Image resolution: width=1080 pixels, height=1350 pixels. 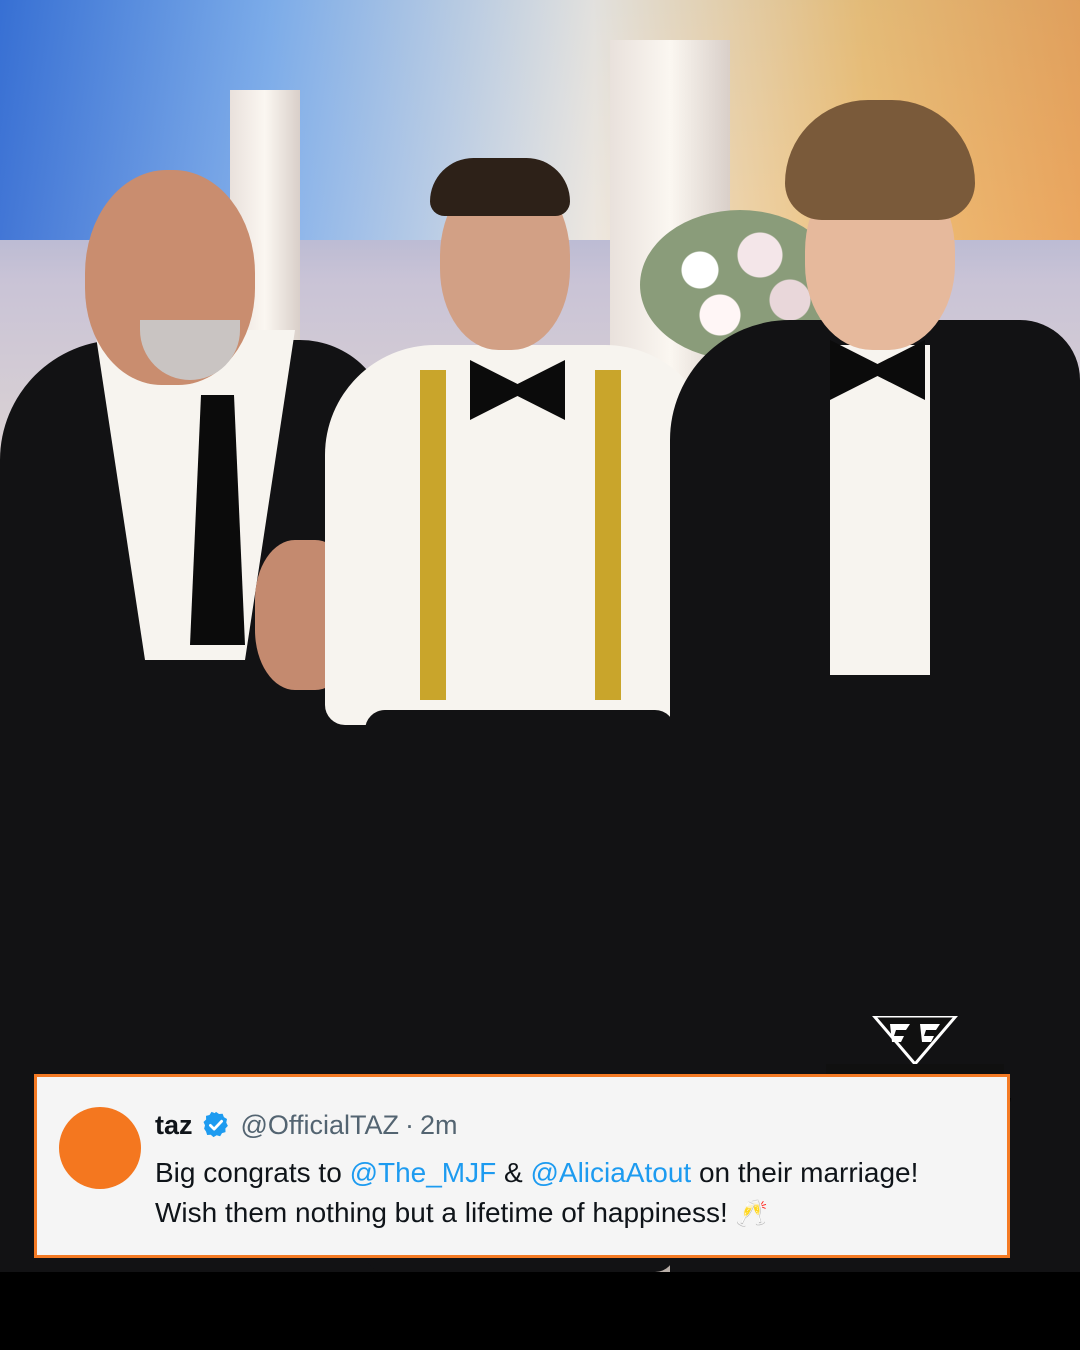 I want to click on mention-the-mjf: @The_MJF, so click(x=423, y=1172).